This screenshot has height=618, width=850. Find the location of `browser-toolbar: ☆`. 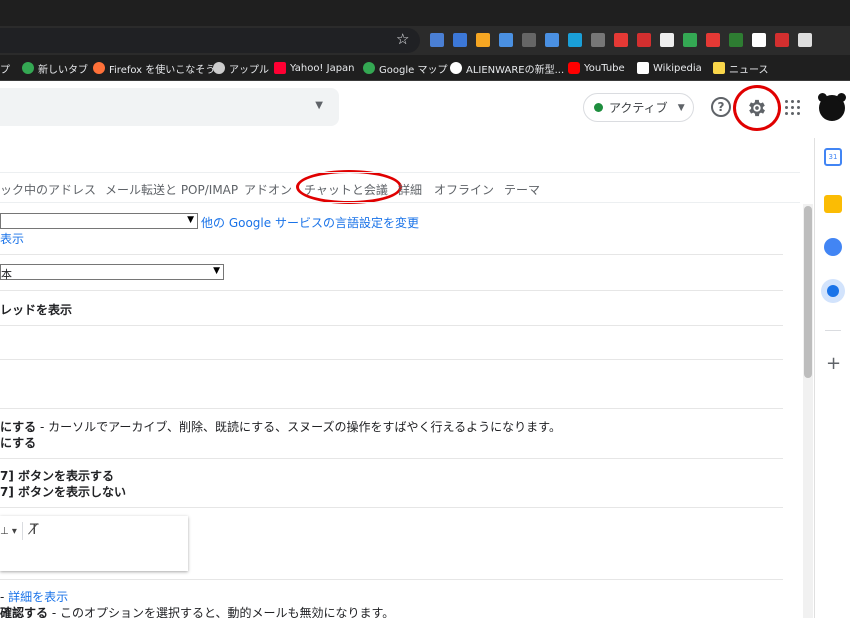

browser-toolbar: ☆ is located at coordinates (425, 40).